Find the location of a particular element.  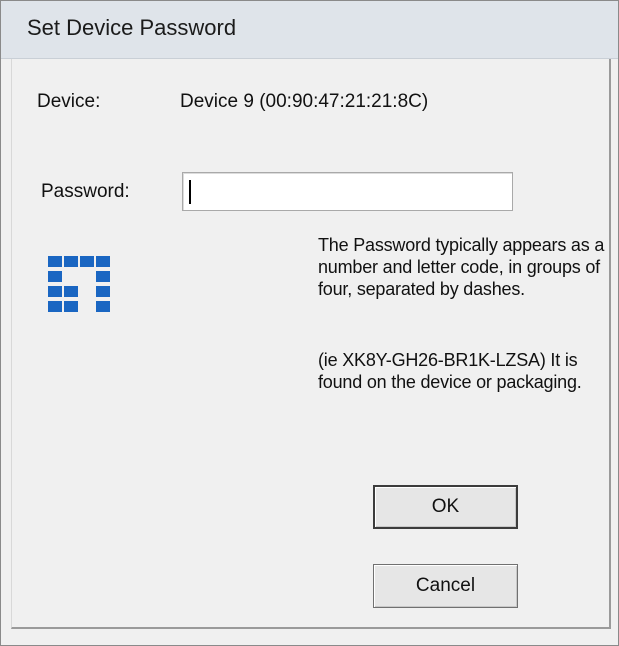

password-label: Password: is located at coordinates (85, 191).